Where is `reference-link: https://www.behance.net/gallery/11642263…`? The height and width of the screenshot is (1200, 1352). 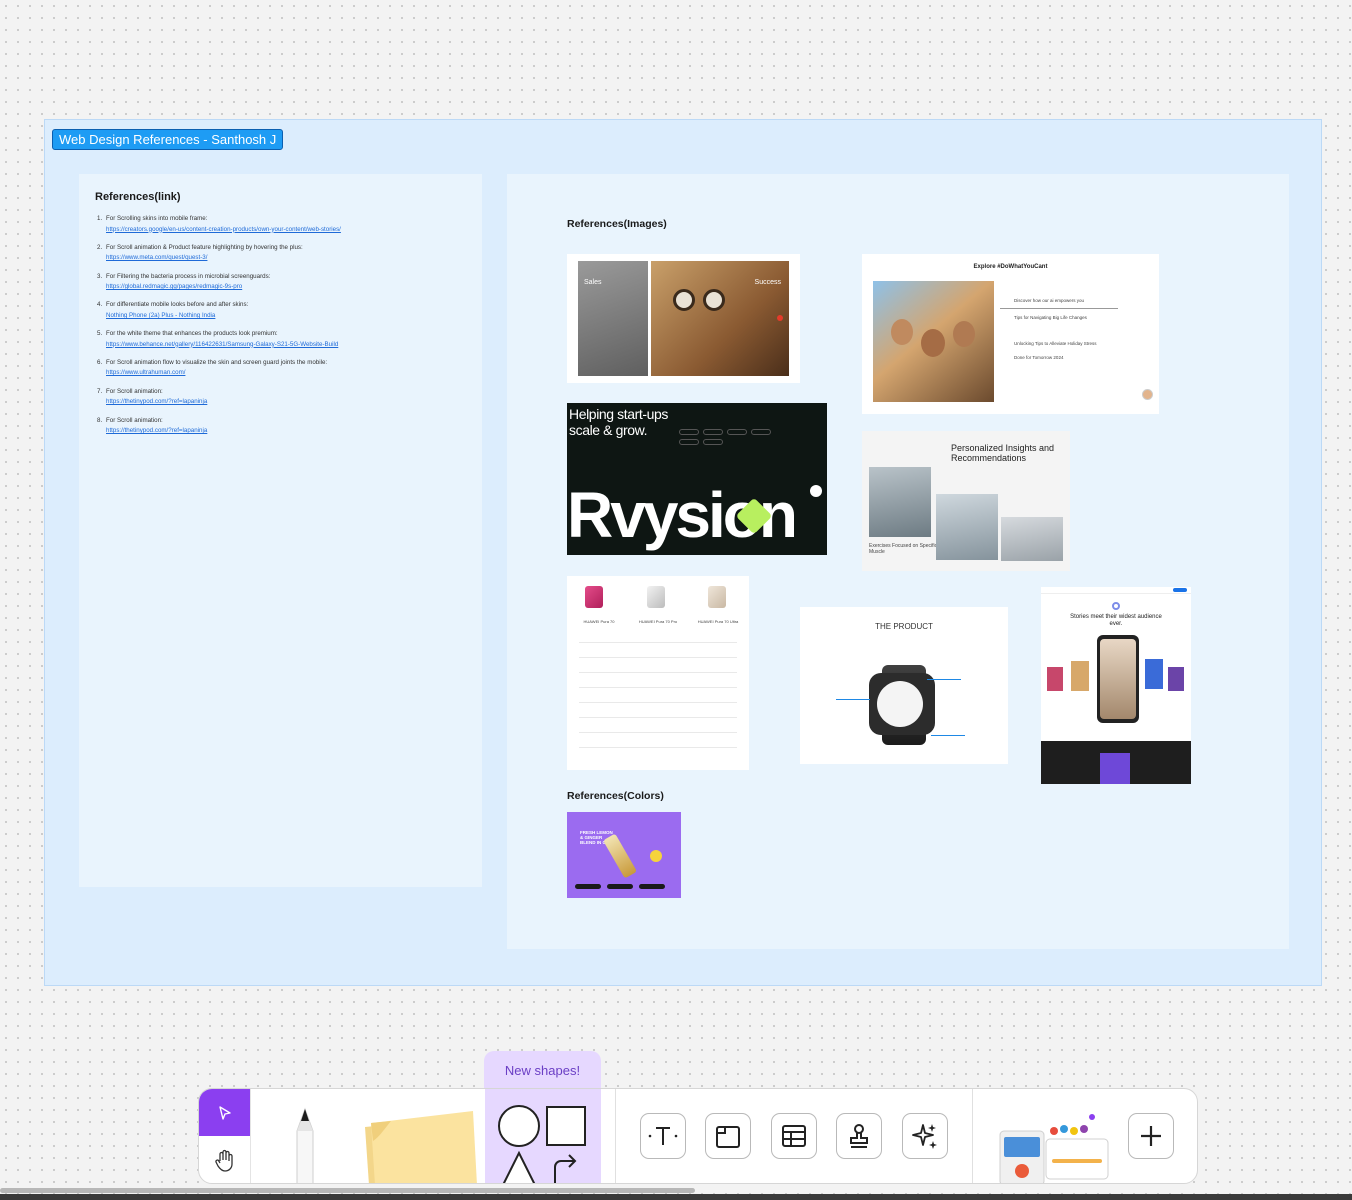 reference-link: https://www.behance.net/gallery/11642263… is located at coordinates (222, 345).